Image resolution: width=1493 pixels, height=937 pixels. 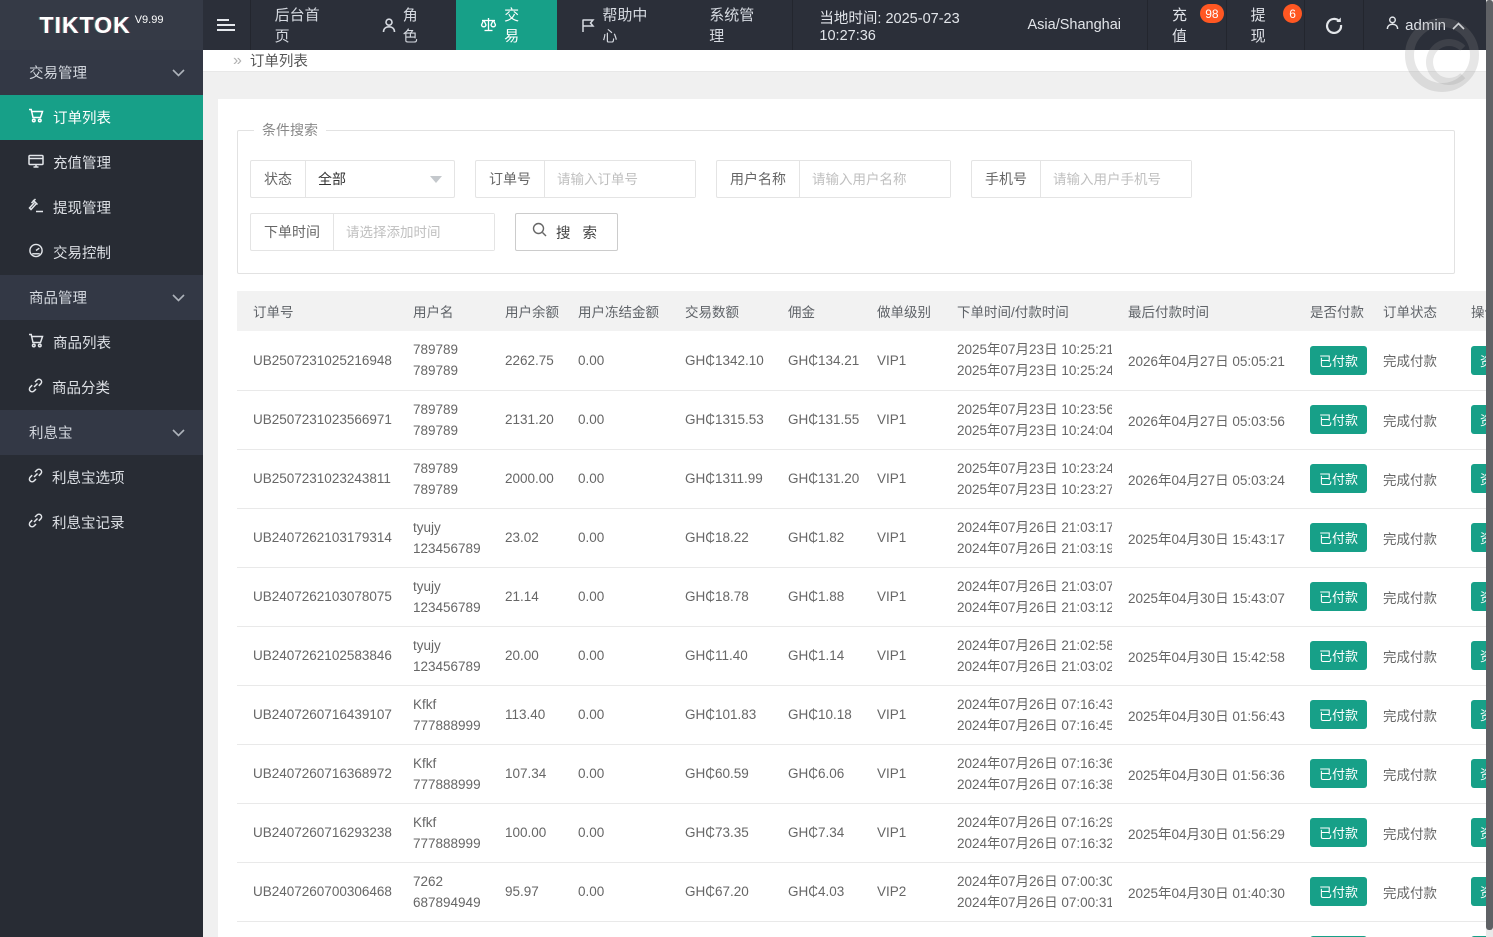 I want to click on breadcrumb: » 订单列表, so click(x=848, y=61).